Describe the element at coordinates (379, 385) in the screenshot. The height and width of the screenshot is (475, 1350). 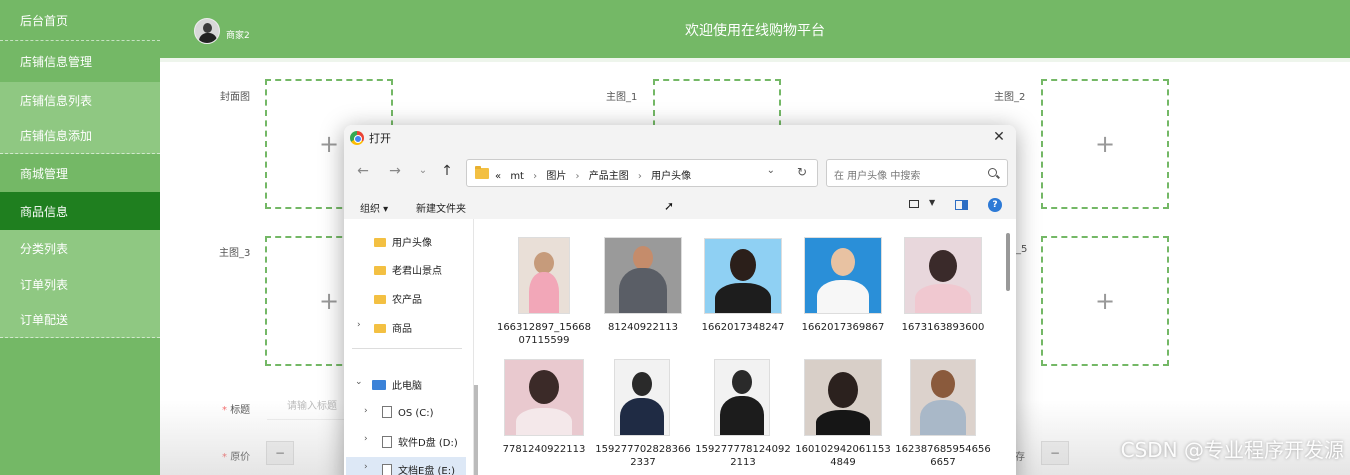
I see `computer-icon` at that location.